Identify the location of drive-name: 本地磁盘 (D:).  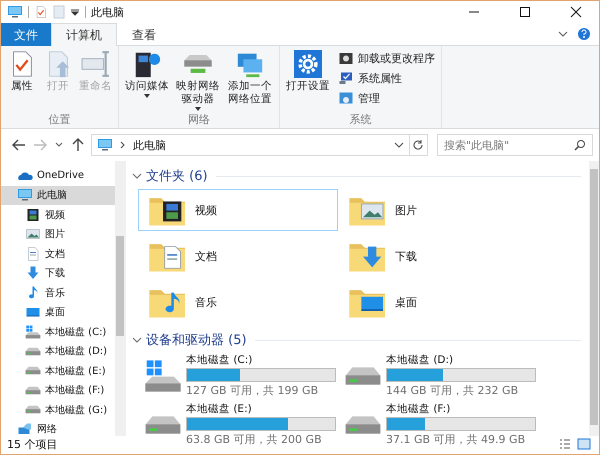
(461, 360).